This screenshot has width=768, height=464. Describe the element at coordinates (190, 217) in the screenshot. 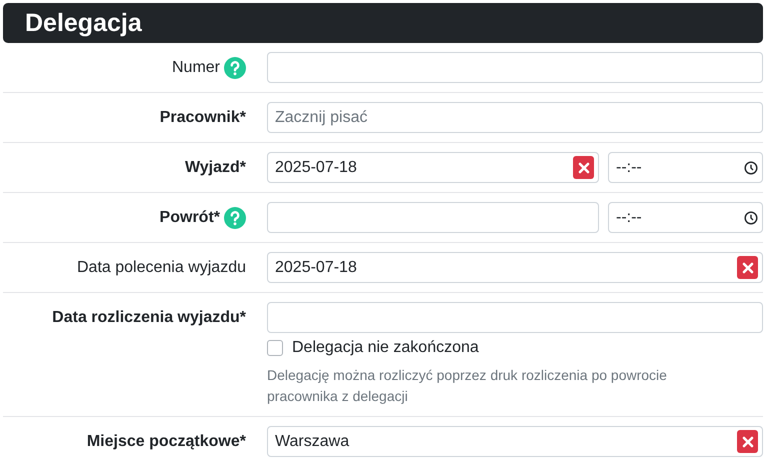

I see `field-label: Powrót*` at that location.